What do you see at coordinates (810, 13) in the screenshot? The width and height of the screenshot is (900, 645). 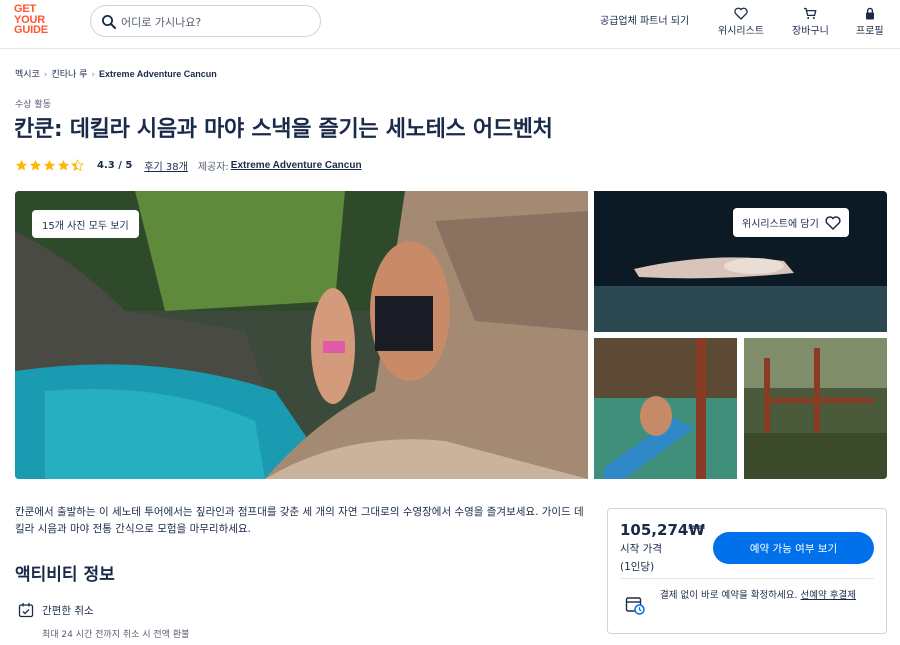 I see `cart-icon` at bounding box center [810, 13].